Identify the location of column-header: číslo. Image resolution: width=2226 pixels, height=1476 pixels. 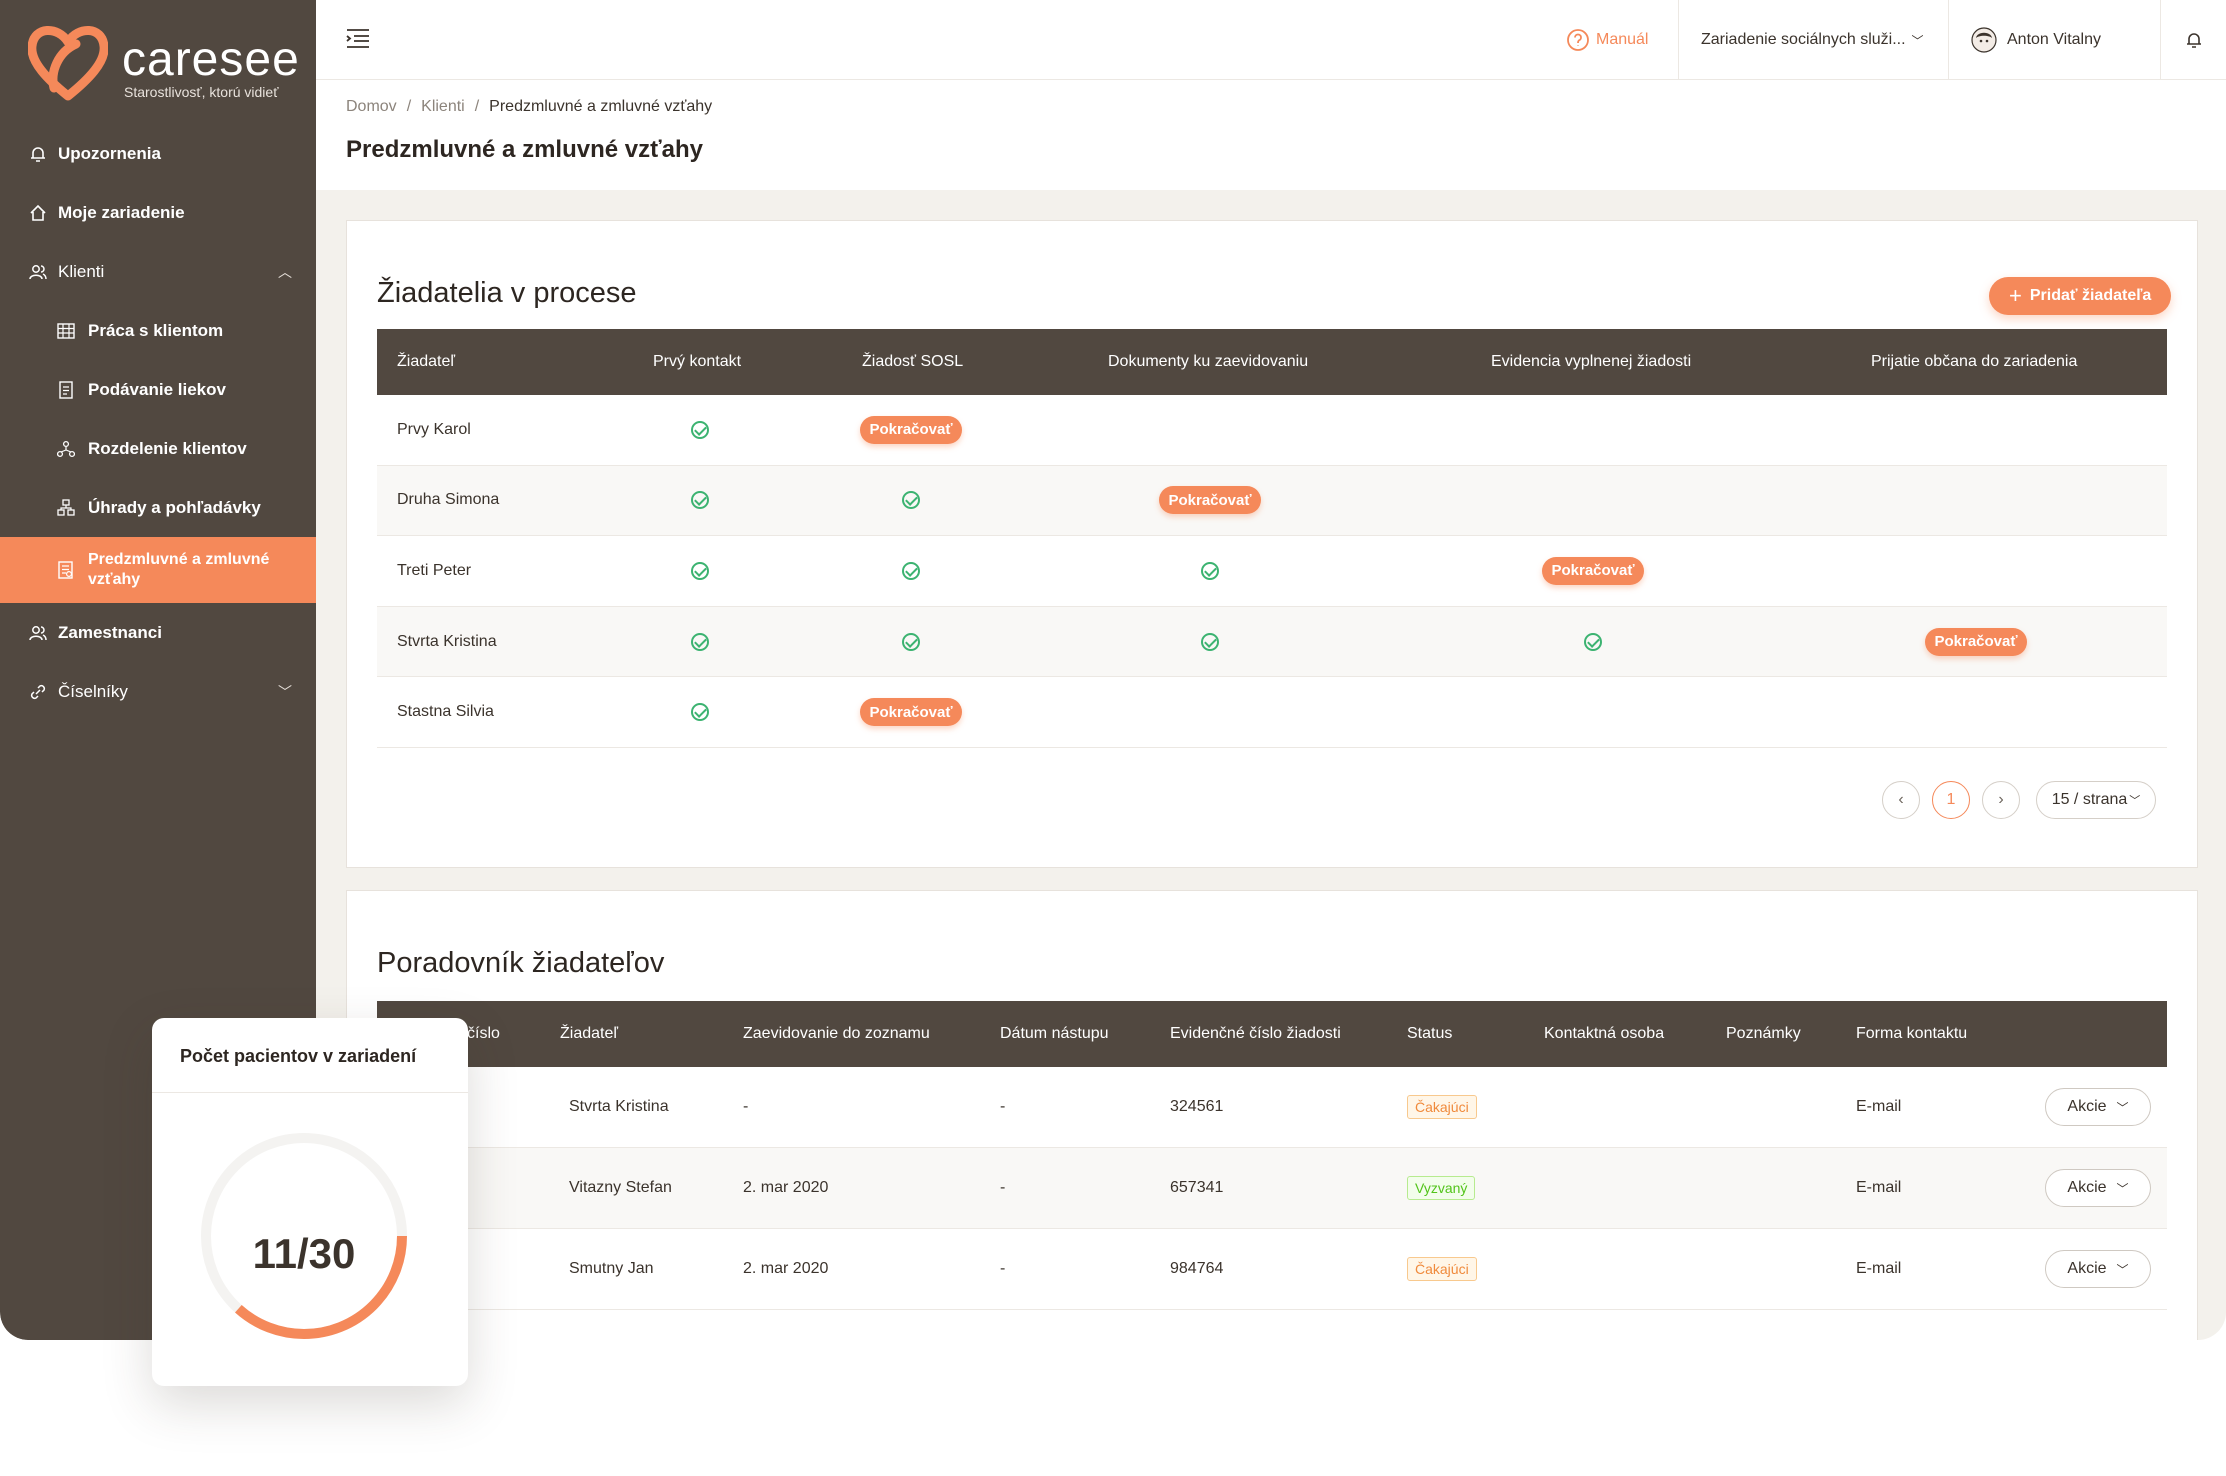
(483, 1033).